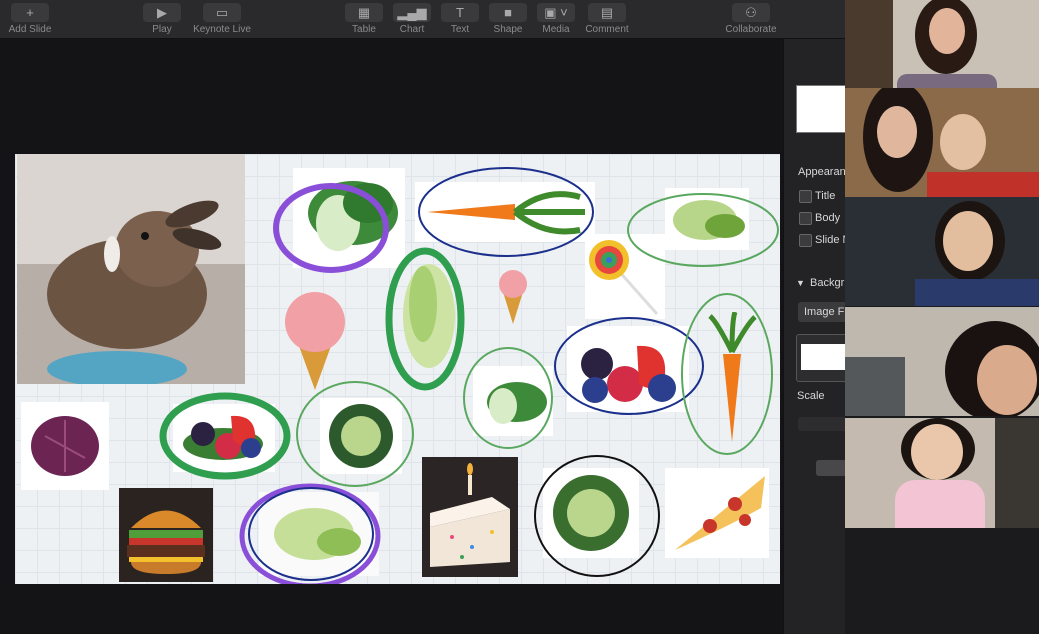 The image size is (1039, 634). I want to click on light-green-bokchoy-annotation, so click(508, 398).